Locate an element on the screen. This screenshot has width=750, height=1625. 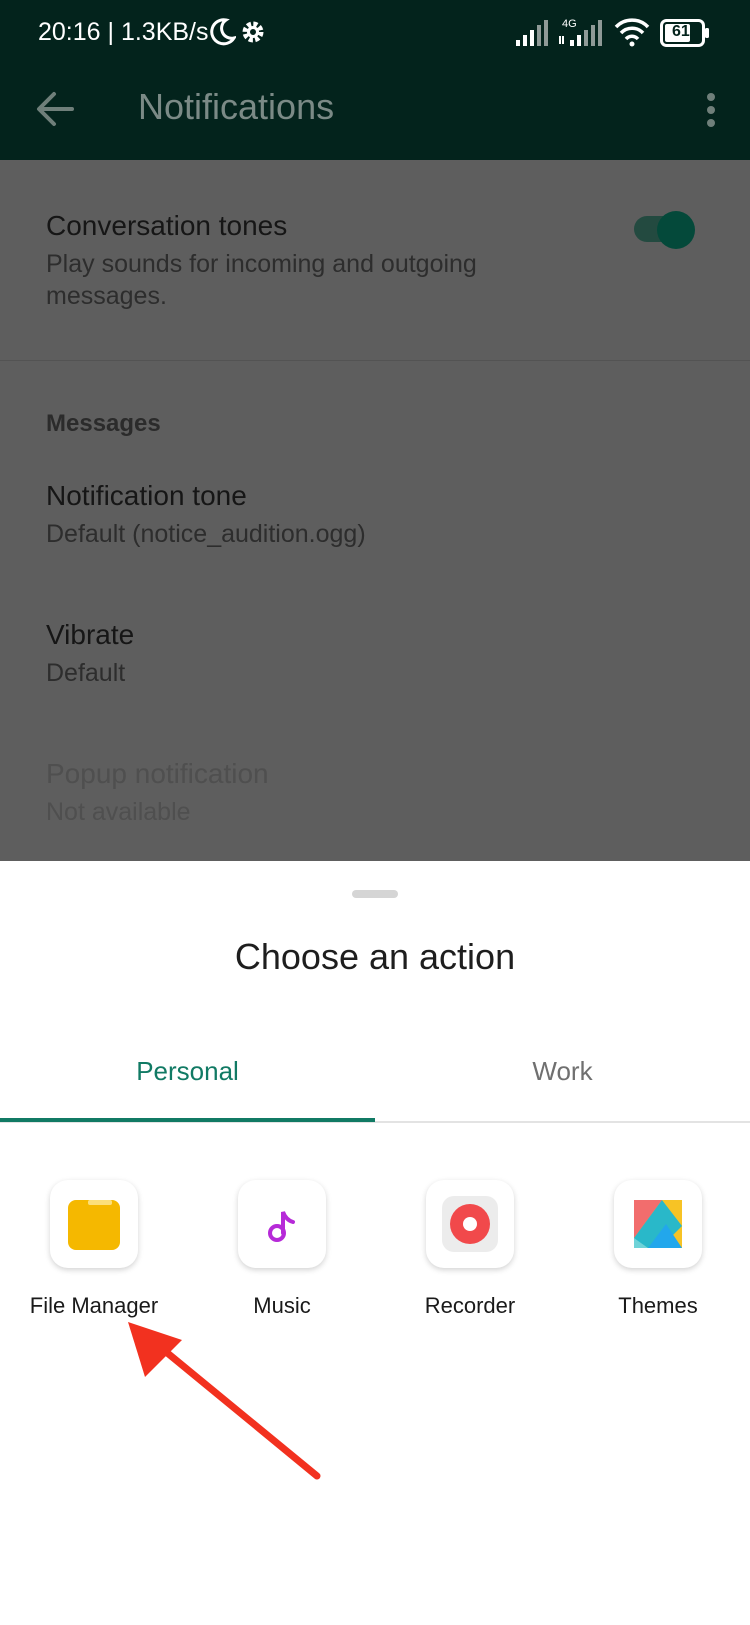
app-music: Music is located at coordinates (282, 1255).